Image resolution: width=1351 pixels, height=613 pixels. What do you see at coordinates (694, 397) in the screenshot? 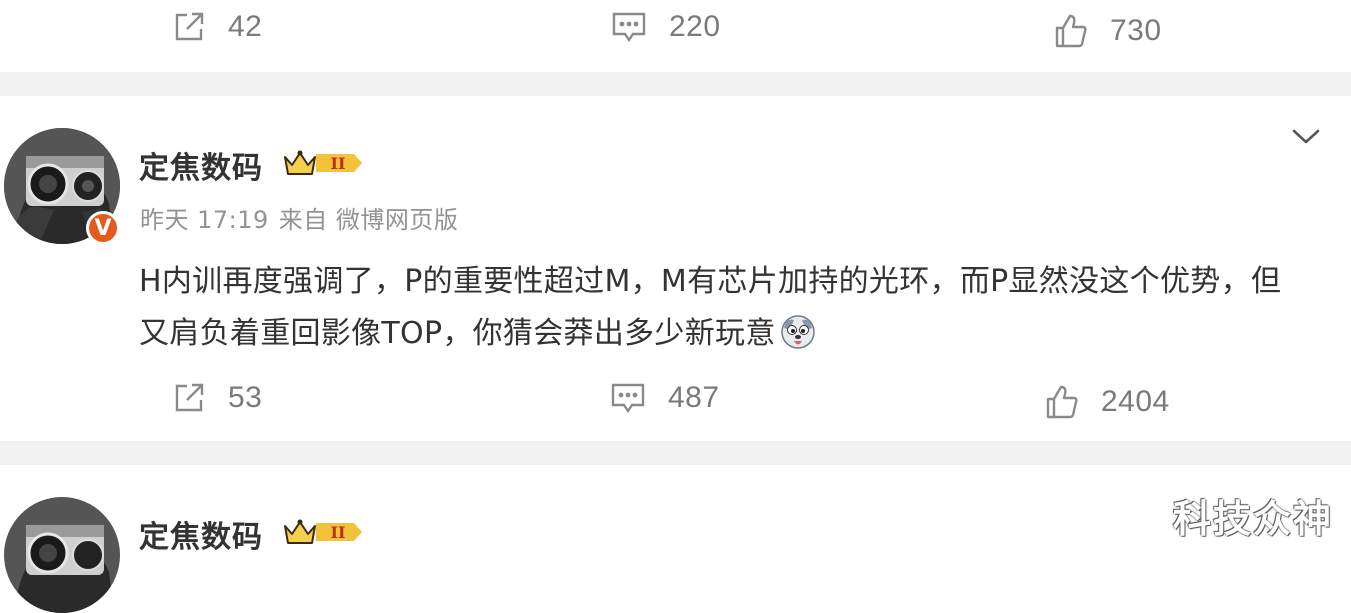
I see `comment-count: 487` at bounding box center [694, 397].